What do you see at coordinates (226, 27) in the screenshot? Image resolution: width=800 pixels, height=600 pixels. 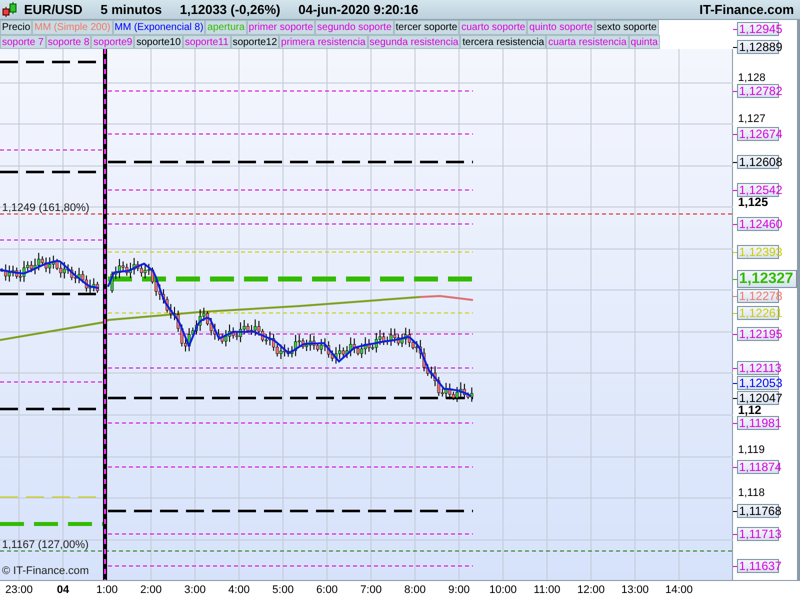 I see `legend-item: apertura` at bounding box center [226, 27].